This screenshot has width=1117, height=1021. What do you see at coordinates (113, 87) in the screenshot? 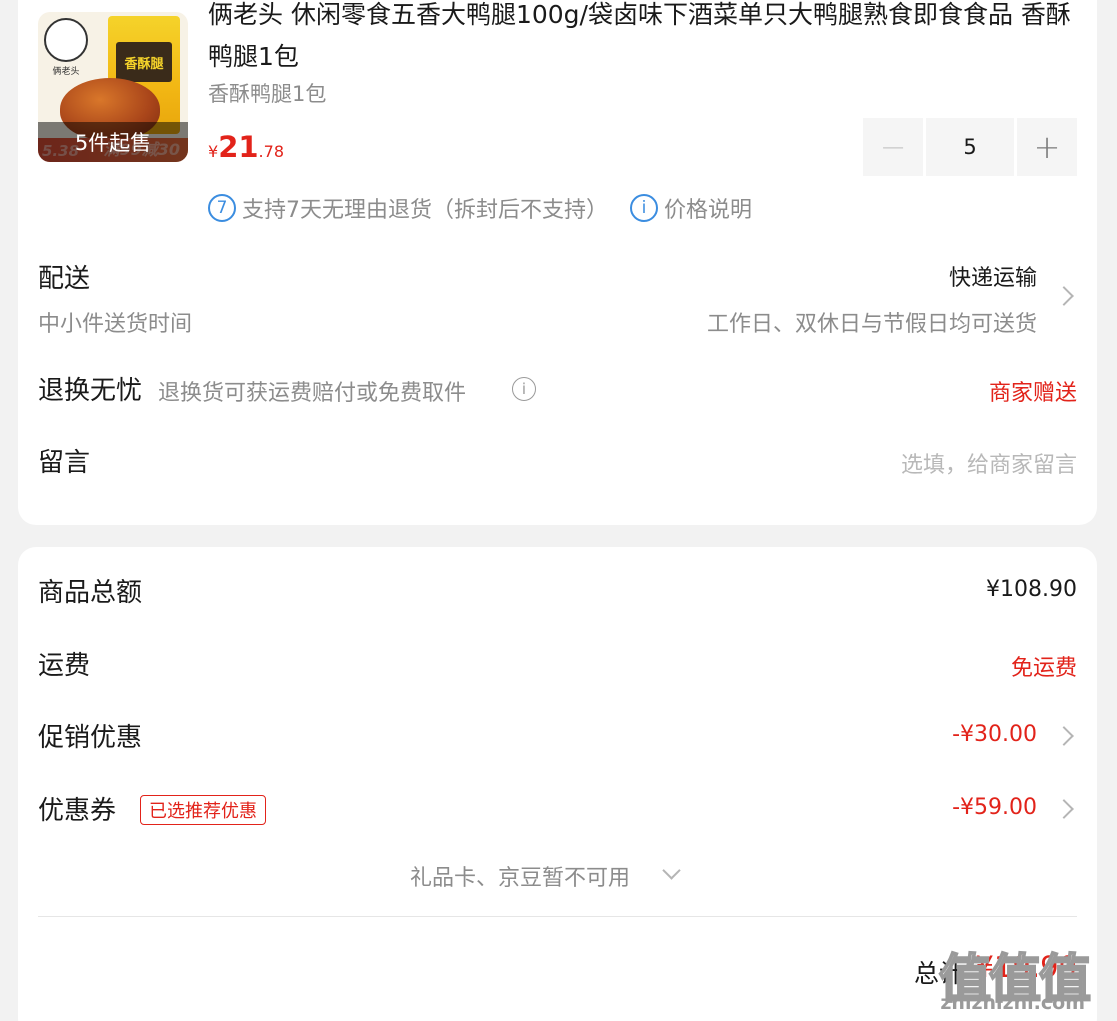
I see `product-thumbnail: 香酥腿 俩老头 5.38 满99减30 5件起售` at bounding box center [113, 87].